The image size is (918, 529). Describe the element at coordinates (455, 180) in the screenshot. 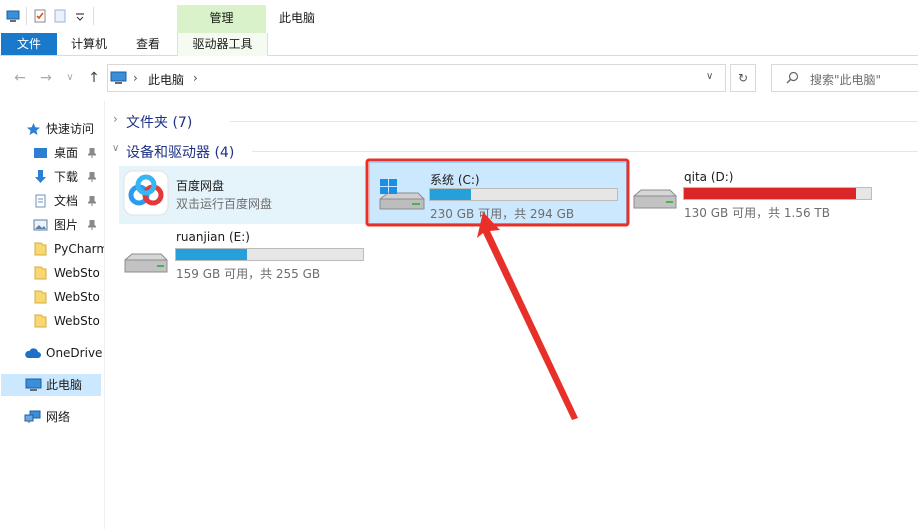

I see `drive-c-name: 系统 (C:)` at that location.